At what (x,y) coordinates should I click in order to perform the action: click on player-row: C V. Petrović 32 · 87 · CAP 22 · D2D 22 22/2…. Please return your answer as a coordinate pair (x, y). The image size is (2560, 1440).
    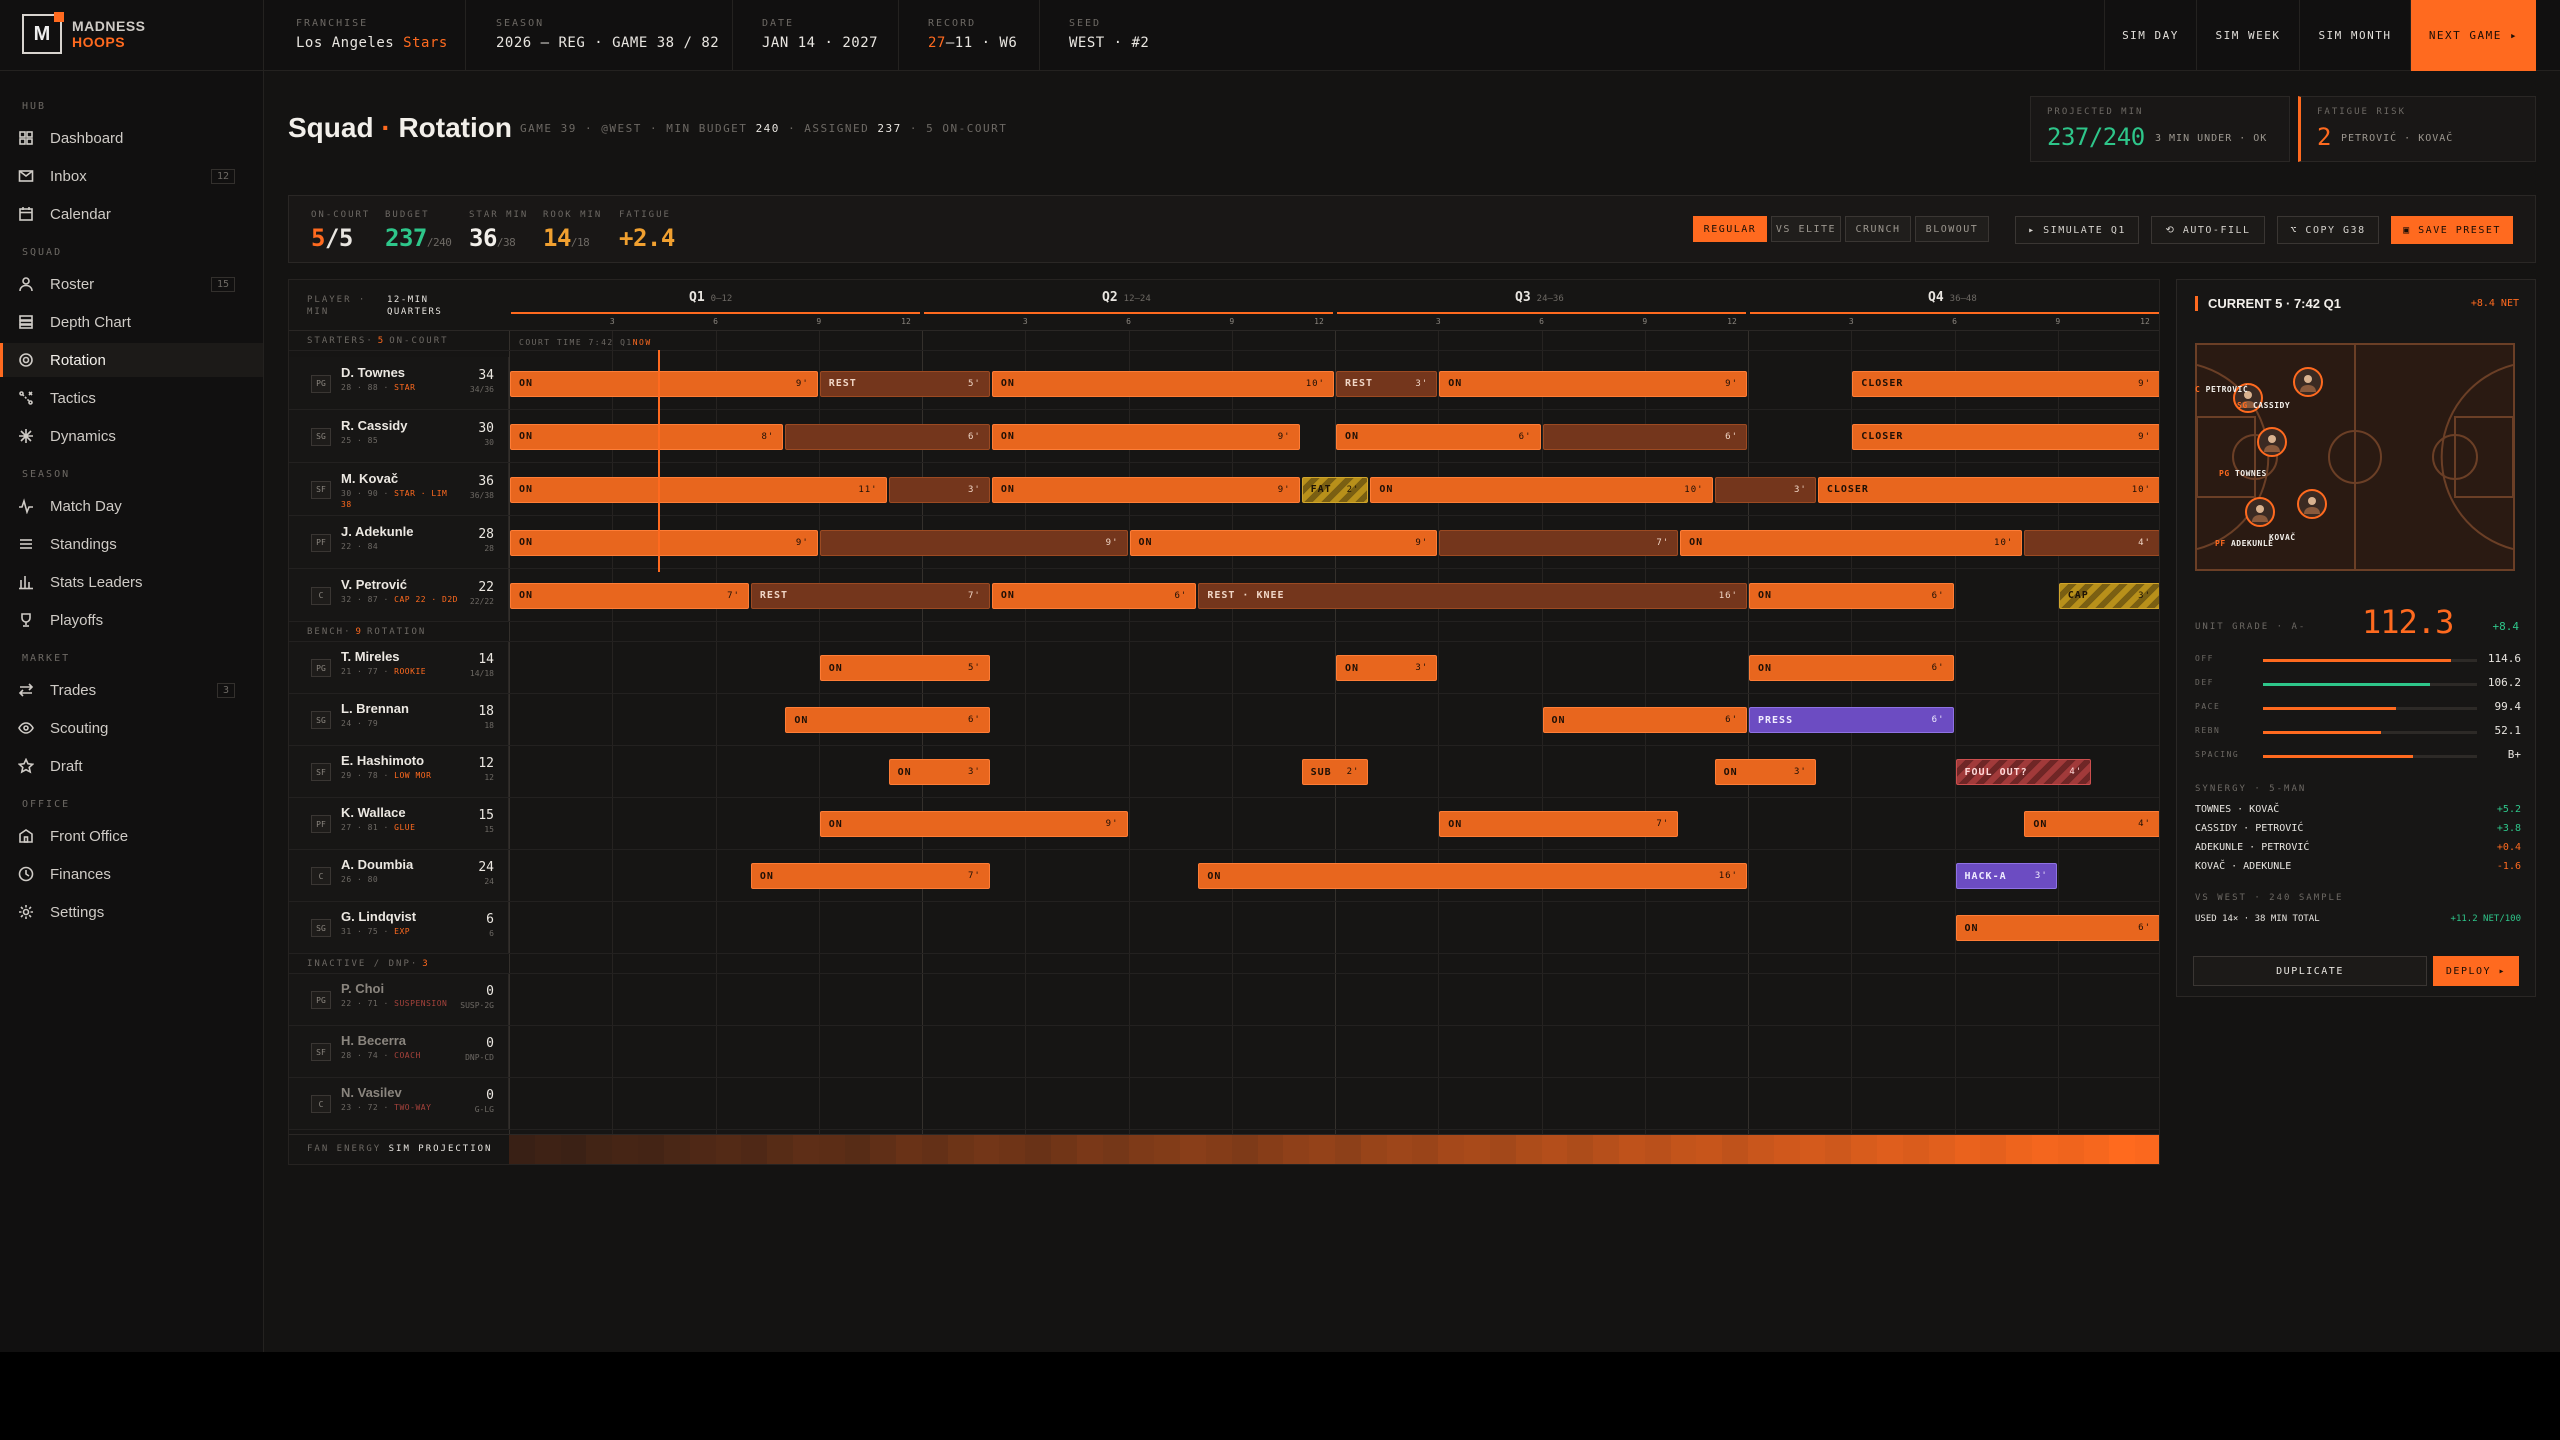
    Looking at the image, I should click on (1224, 595).